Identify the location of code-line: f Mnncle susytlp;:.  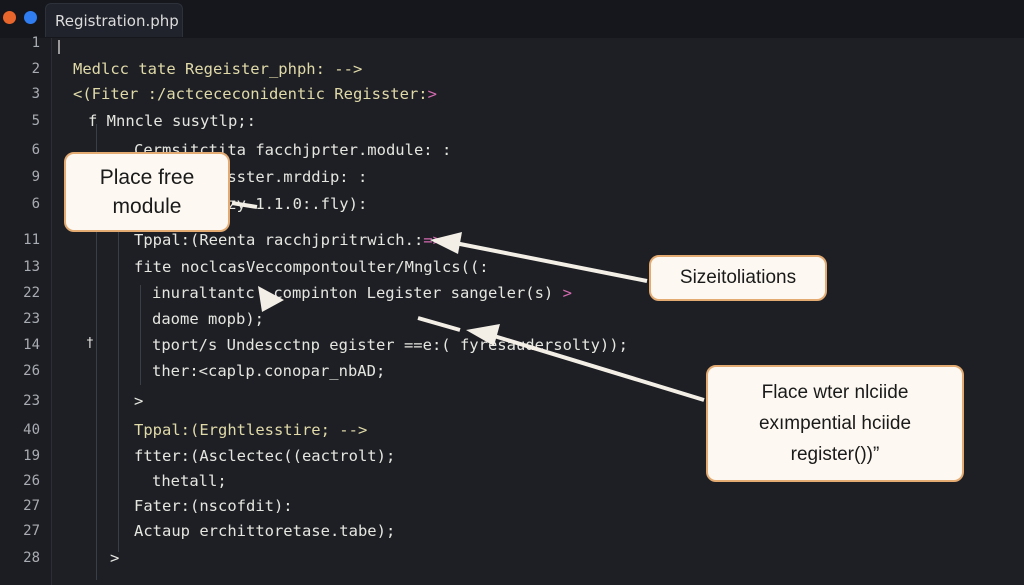
(172, 121).